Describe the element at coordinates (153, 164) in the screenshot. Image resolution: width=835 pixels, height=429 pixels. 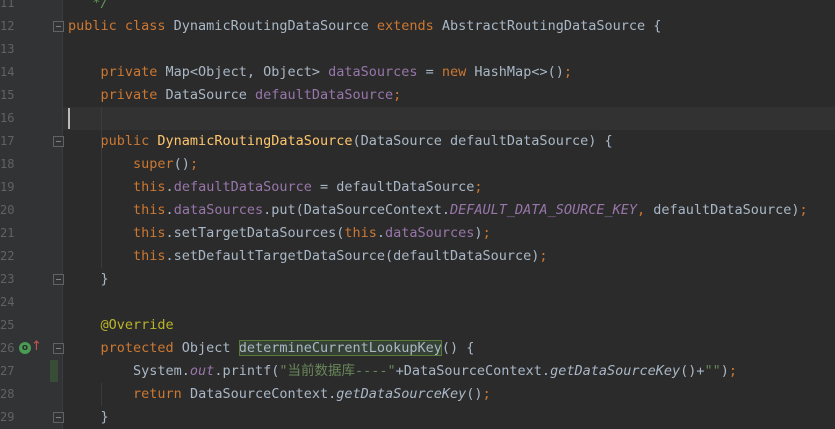
I see `code-token: super` at that location.